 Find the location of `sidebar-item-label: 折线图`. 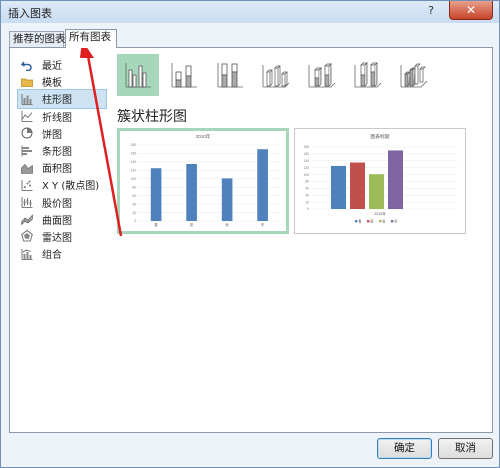

sidebar-item-label: 折线图 is located at coordinates (57, 118).